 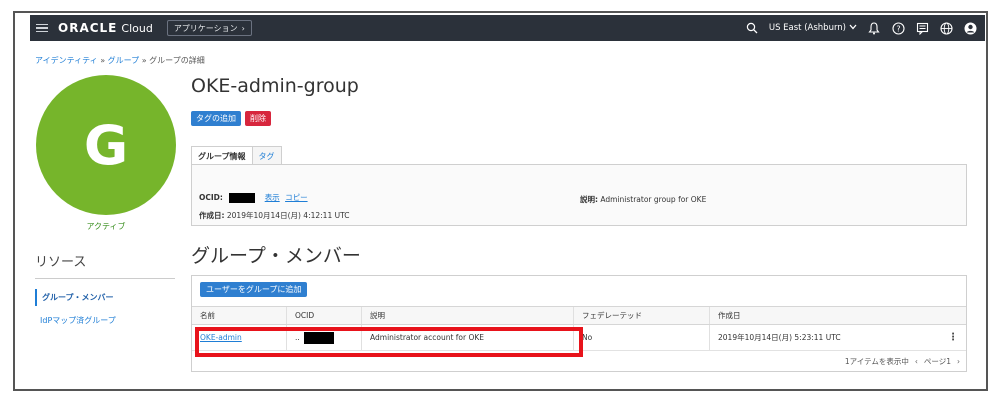 I want to click on action-buttons: タグの追加 削除, so click(x=231, y=118).